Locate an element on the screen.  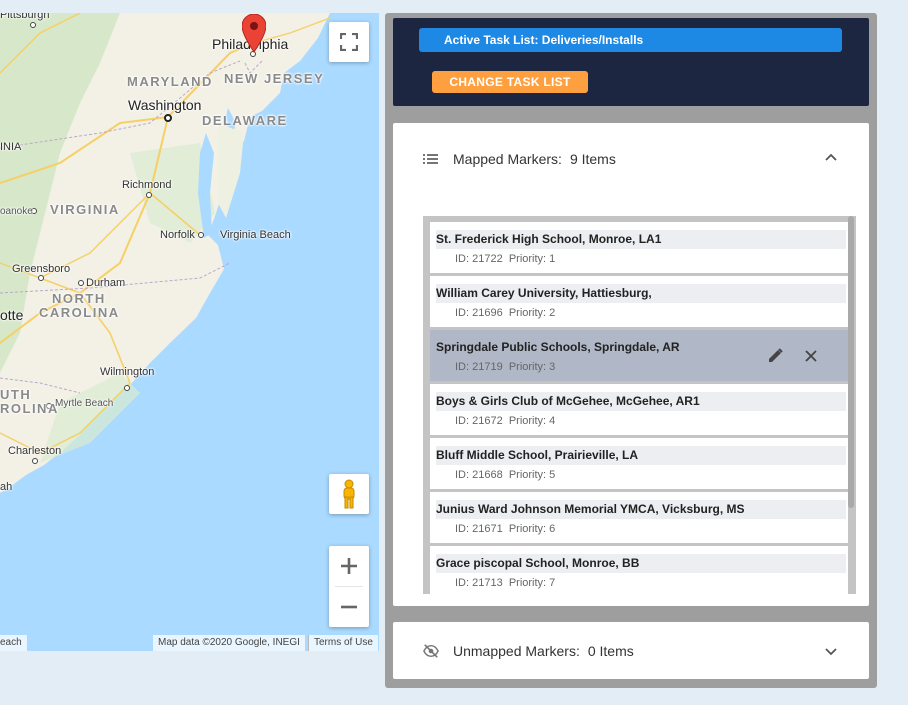
pencil-icon is located at coordinates (776, 355).